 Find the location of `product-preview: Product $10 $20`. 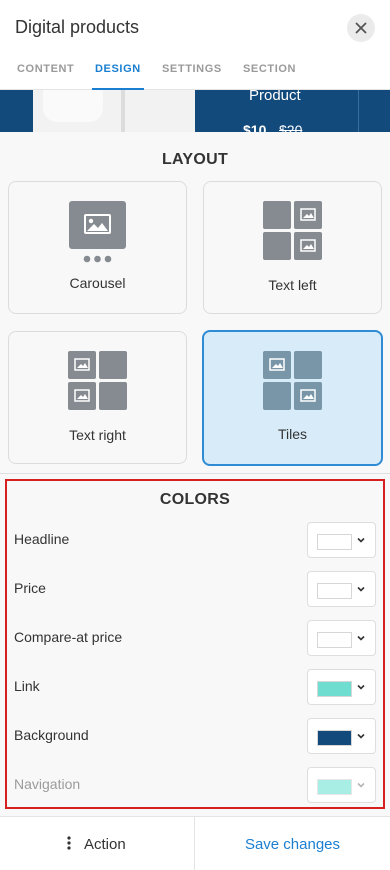

product-preview: Product $10 $20 is located at coordinates (195, 111).